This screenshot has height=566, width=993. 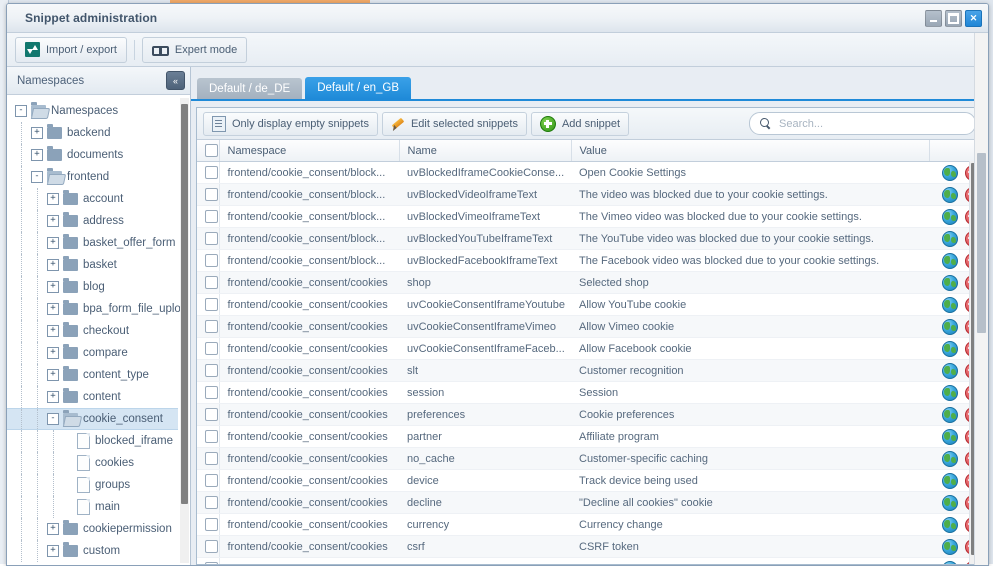 What do you see at coordinates (92, 221) in the screenshot?
I see `tree-node-address: + address` at bounding box center [92, 221].